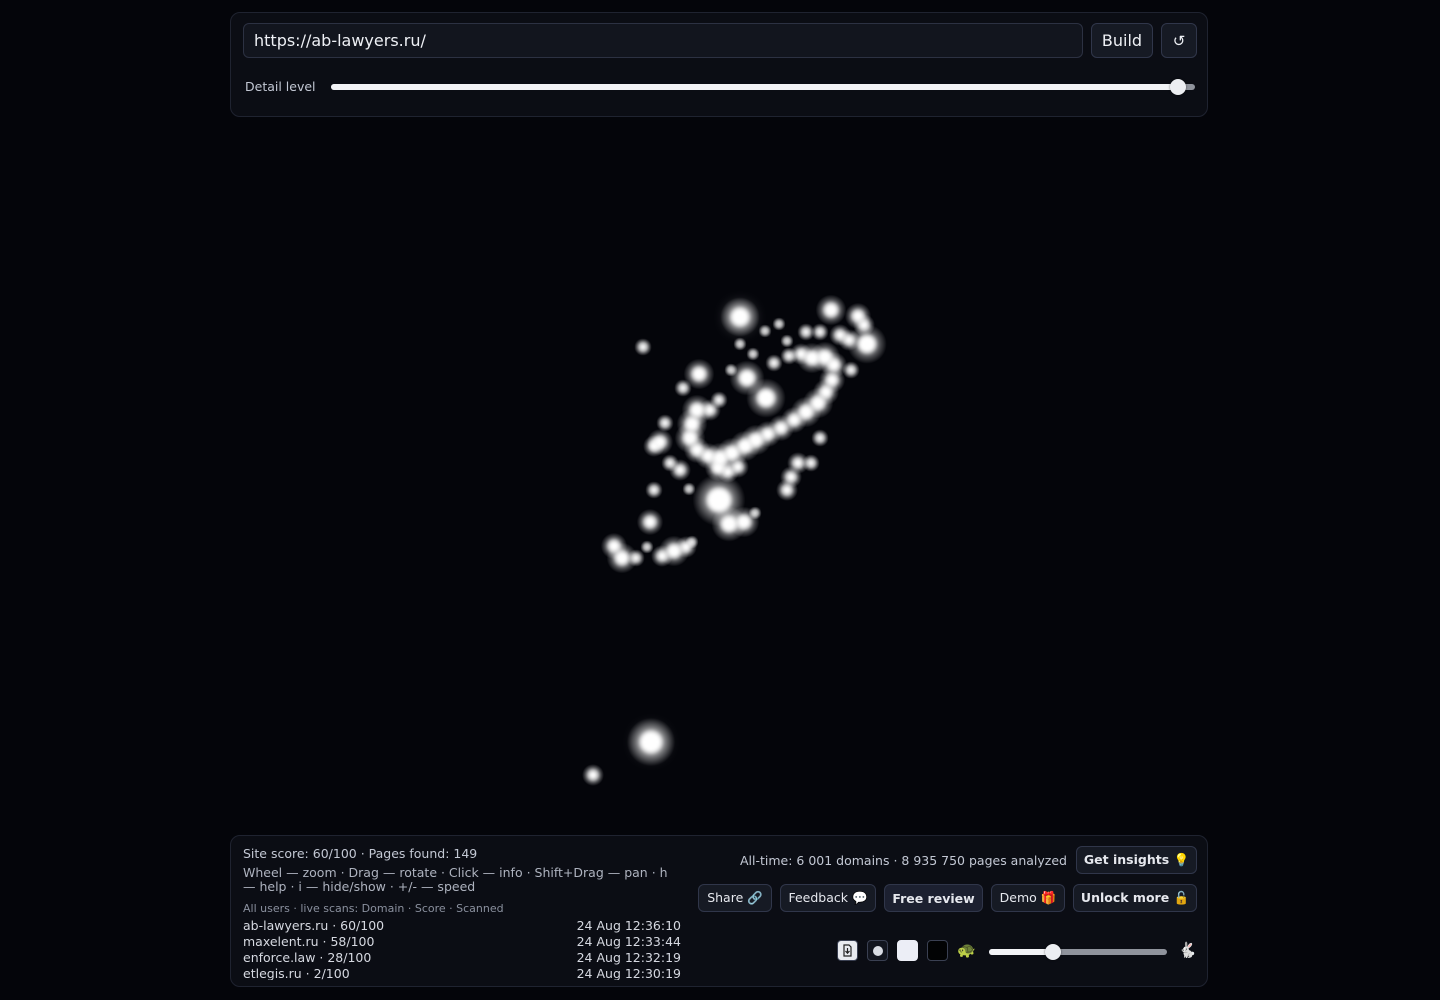 This screenshot has height=1000, width=1440. I want to click on feedback-button: Feedback 💬, so click(828, 898).